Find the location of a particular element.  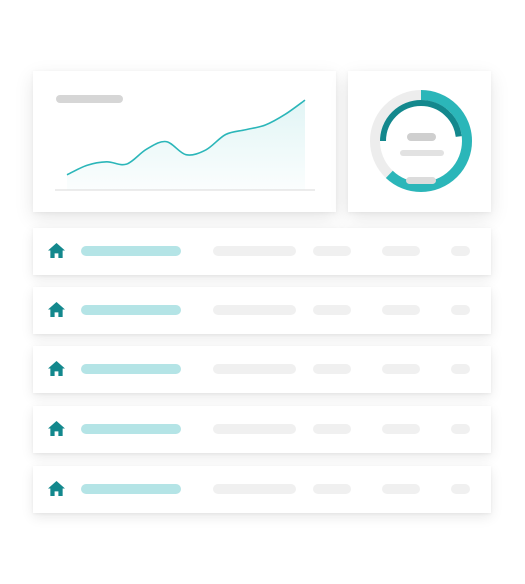

gauge-inner-arc is located at coordinates (421, 141).